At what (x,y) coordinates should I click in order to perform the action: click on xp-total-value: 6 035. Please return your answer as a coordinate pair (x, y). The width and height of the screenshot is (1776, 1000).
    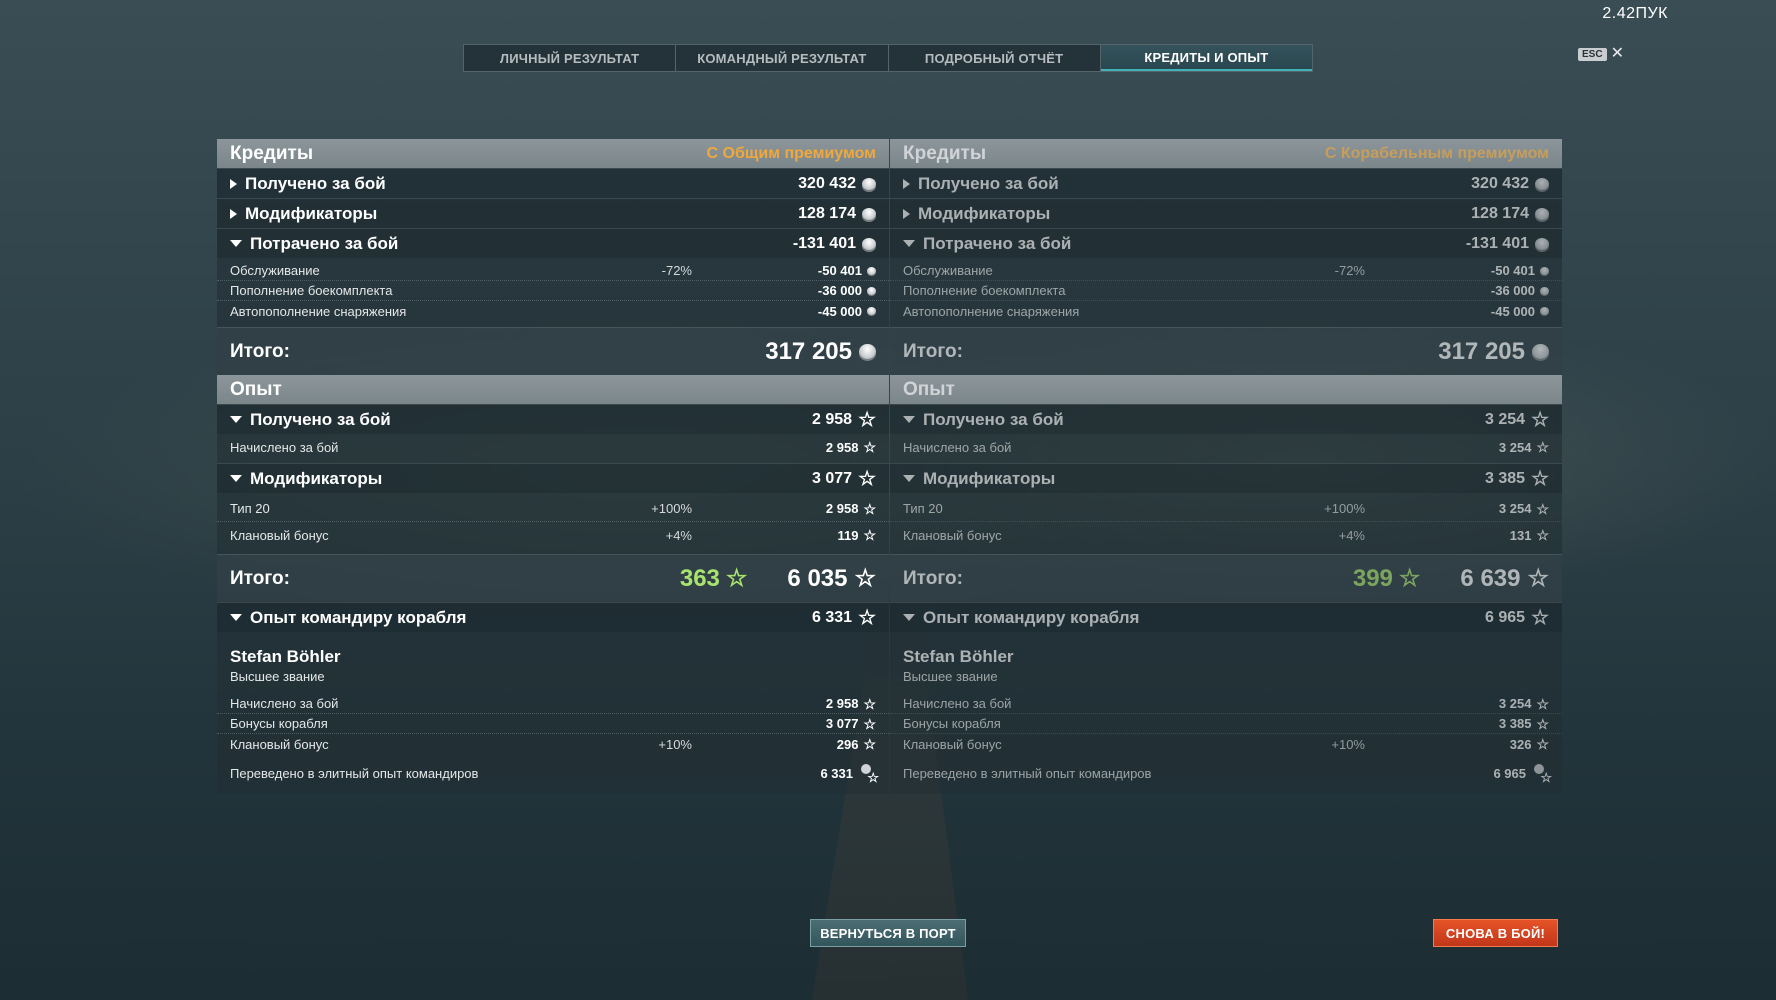
    Looking at the image, I should click on (817, 578).